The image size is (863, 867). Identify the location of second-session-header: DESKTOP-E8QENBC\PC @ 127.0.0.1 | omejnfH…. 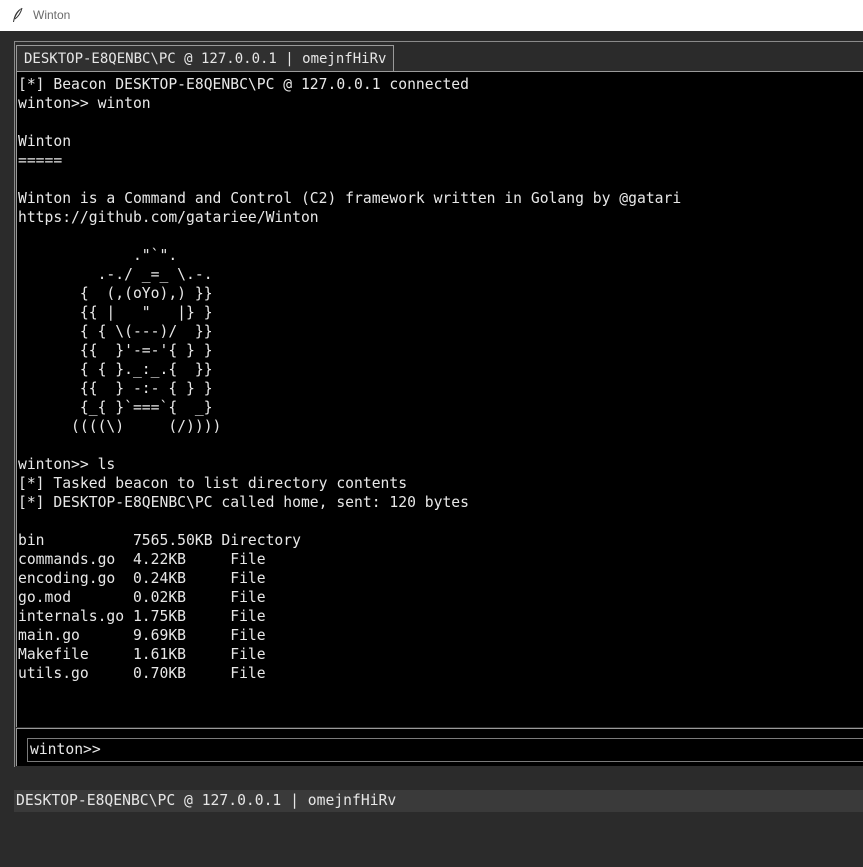
(438, 801).